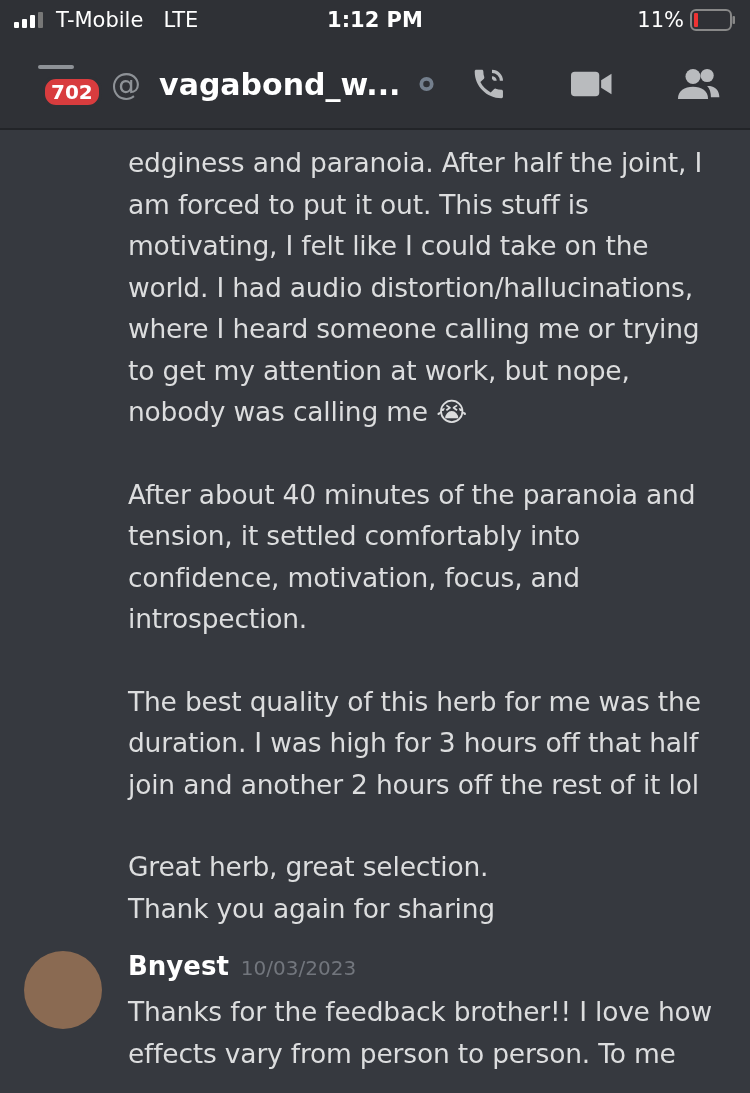 This screenshot has height=1093, width=750. I want to click on at-symbol: @, so click(126, 84).